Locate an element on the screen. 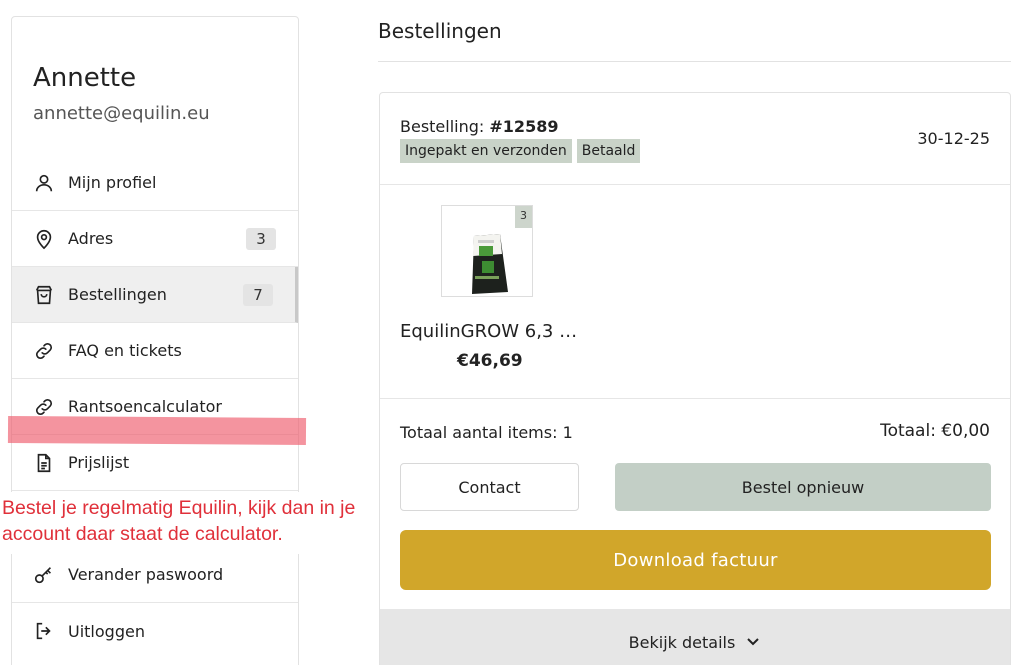 The height and width of the screenshot is (665, 1013). account-email: annette@equilin.eu is located at coordinates (121, 113).